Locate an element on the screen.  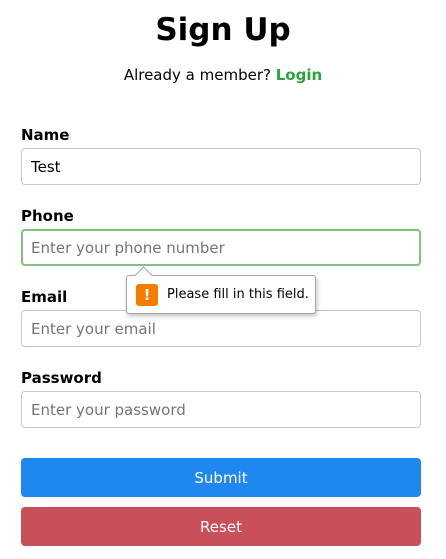
member-prompt: Already a member? Login is located at coordinates (223, 75).